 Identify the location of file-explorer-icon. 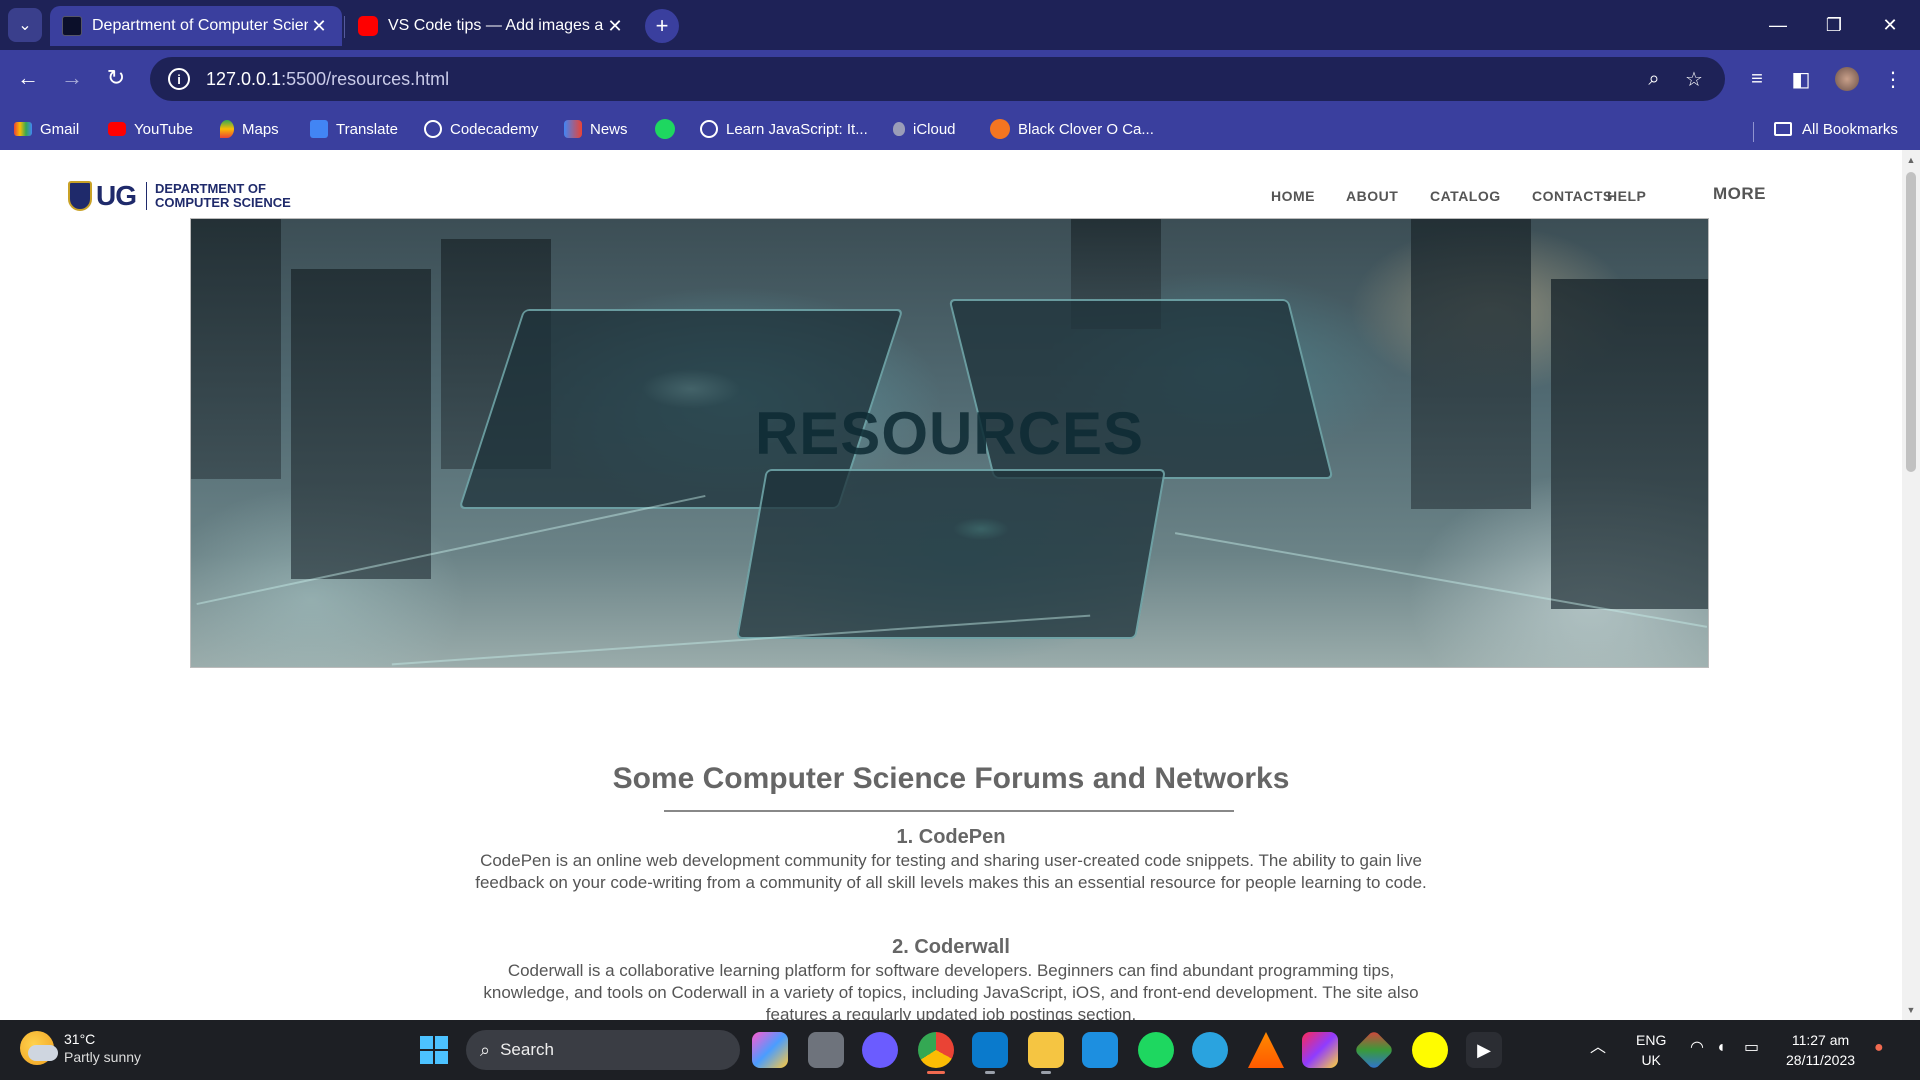
(1046, 1053).